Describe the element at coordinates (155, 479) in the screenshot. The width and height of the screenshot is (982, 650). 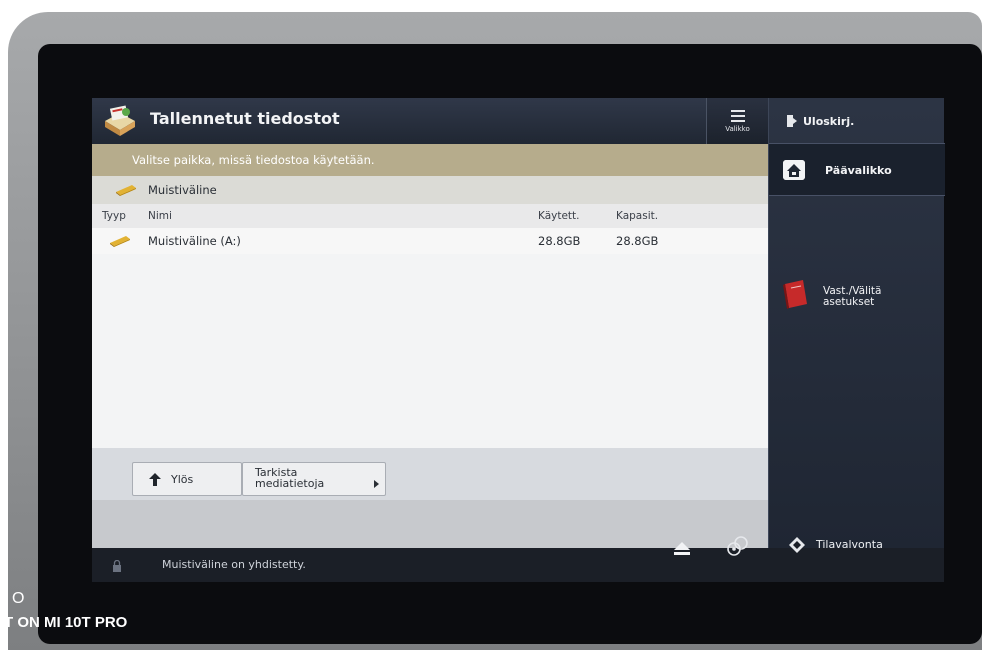
I see `up-arrow-icon` at that location.